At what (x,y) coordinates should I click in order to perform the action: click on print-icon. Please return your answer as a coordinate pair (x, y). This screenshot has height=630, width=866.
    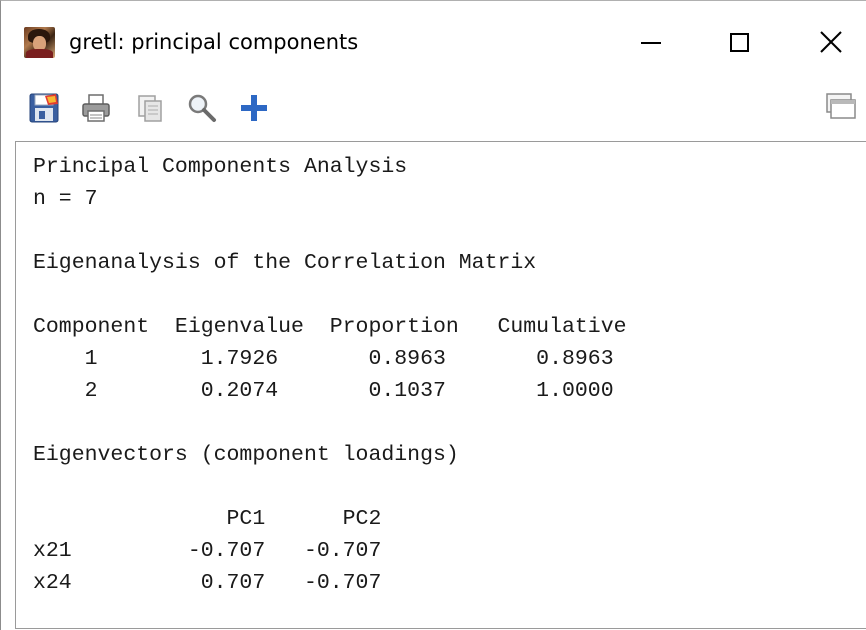
    Looking at the image, I should click on (96, 108).